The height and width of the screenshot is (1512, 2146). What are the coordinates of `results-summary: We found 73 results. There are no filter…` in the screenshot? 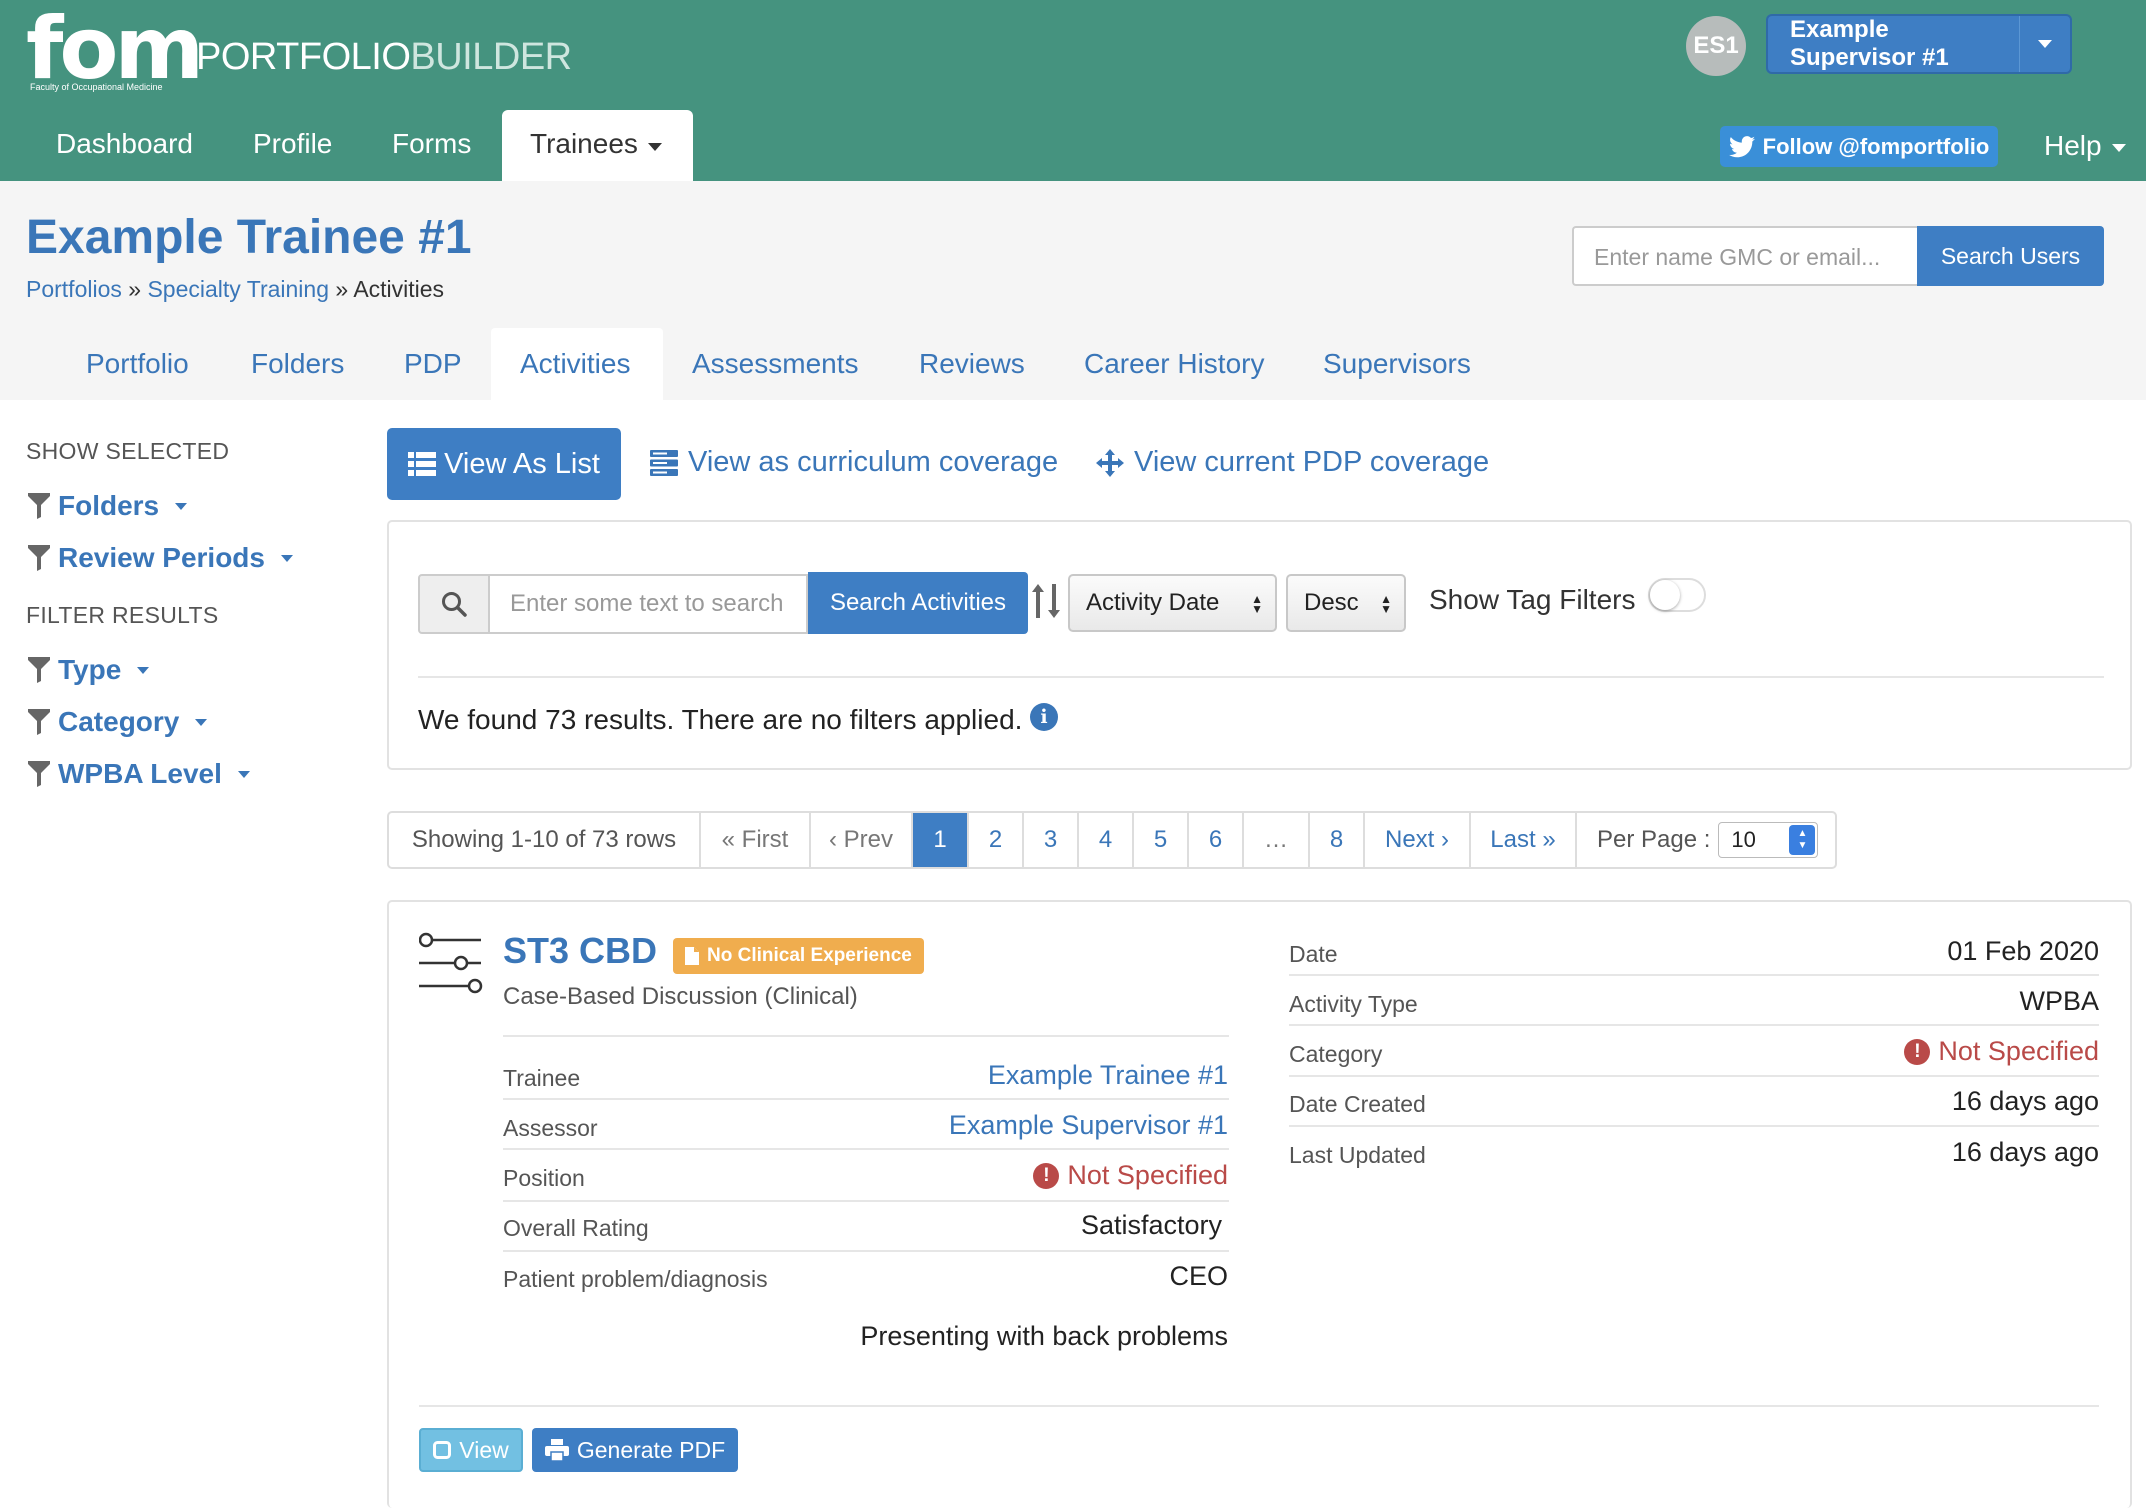 It's located at (720, 719).